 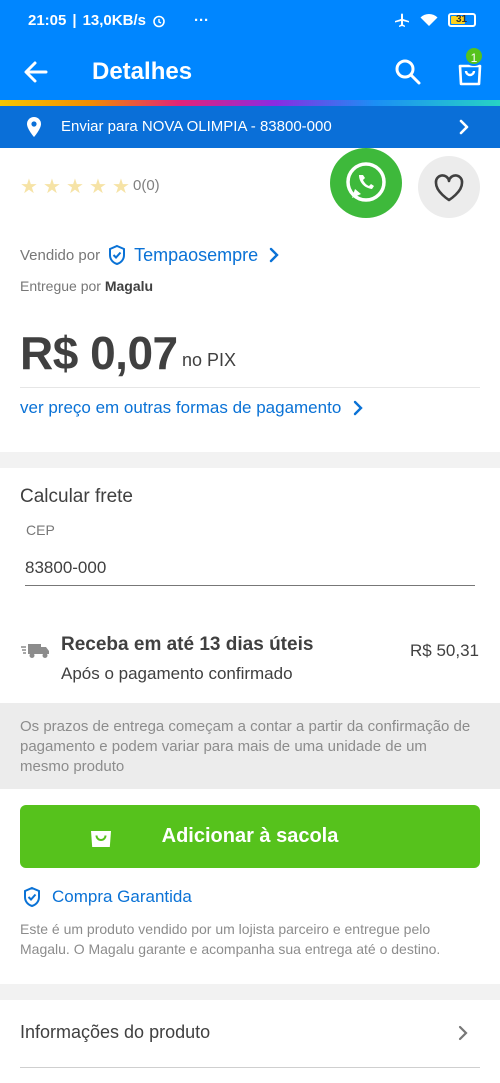 I want to click on product-info-section: Informações do produto, so click(x=250, y=1041).